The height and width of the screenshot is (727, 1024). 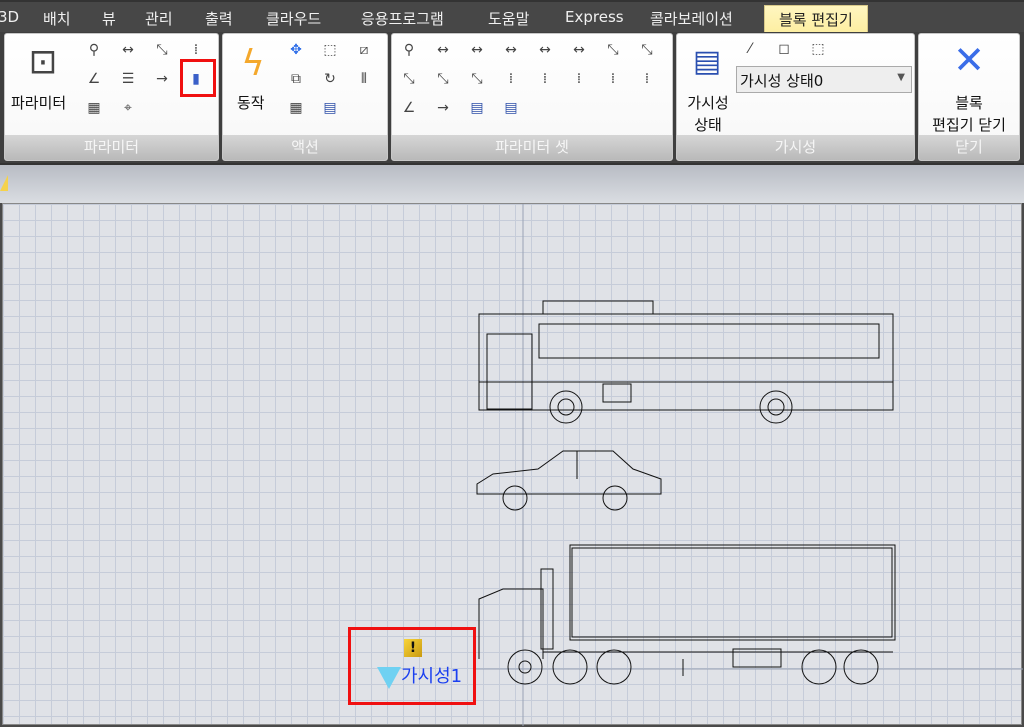 I want to click on tab-3d: 3D, so click(x=9, y=17).